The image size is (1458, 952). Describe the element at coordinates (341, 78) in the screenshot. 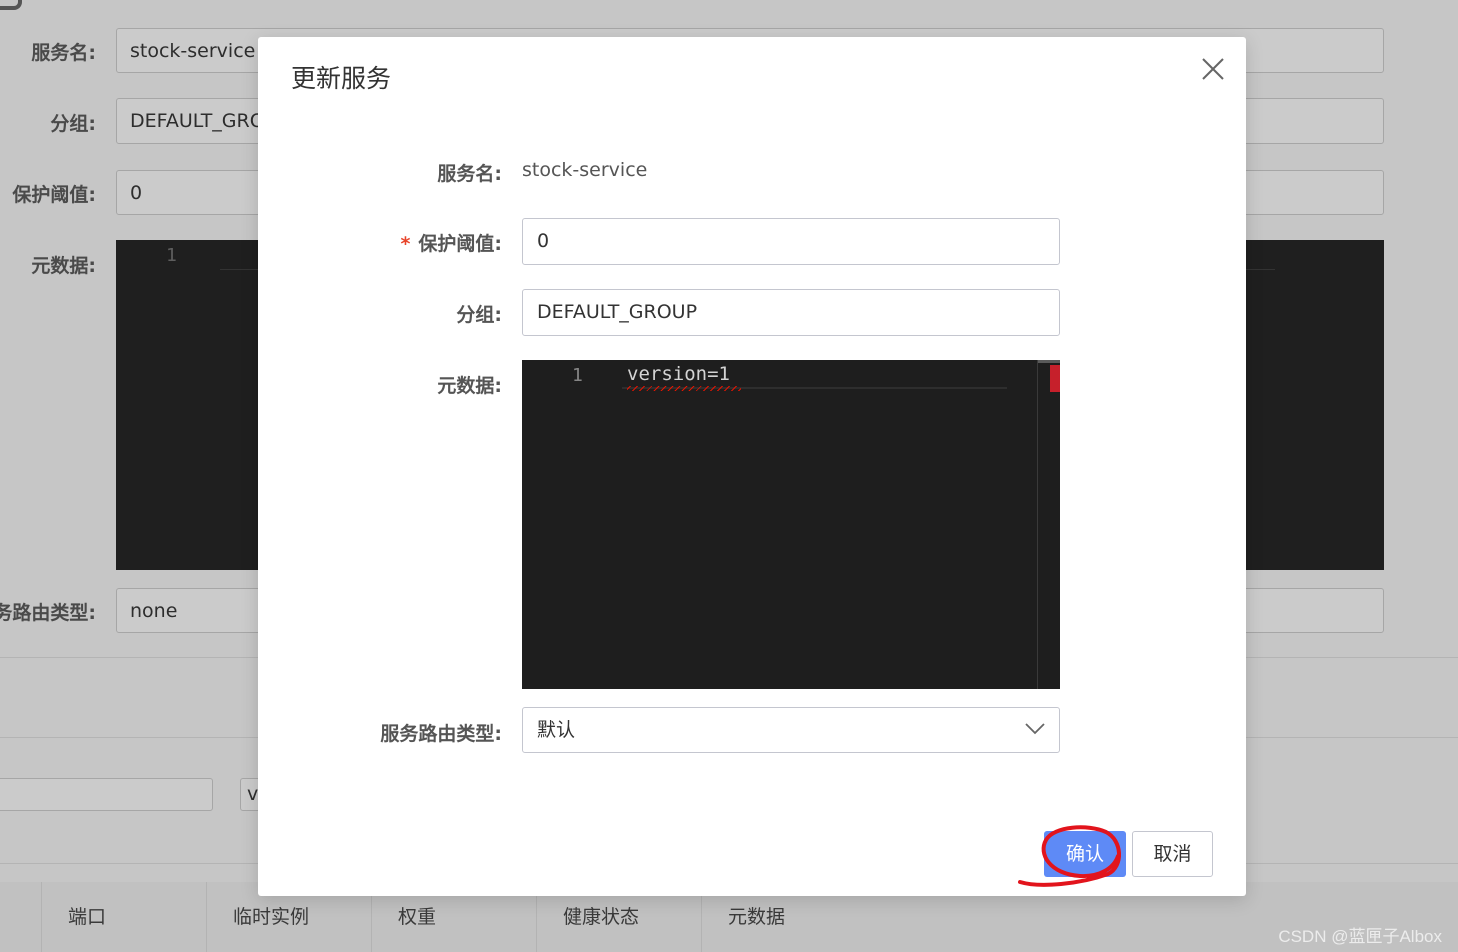

I see `dialog-title: 更新服务` at that location.